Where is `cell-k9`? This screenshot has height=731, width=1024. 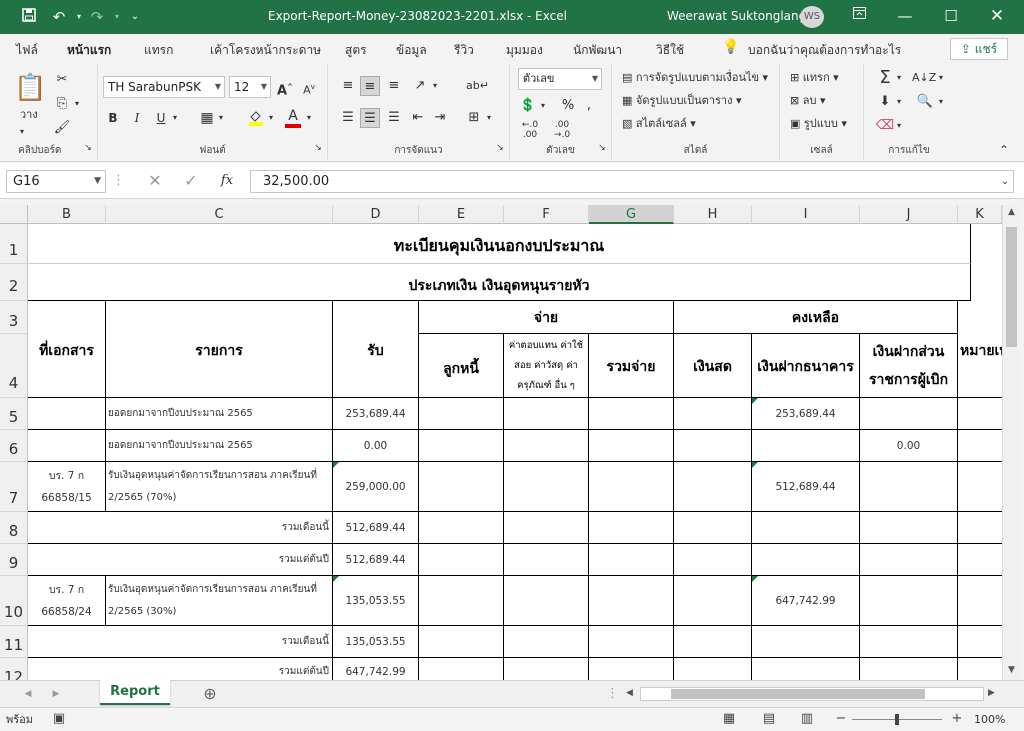 cell-k9 is located at coordinates (980, 560).